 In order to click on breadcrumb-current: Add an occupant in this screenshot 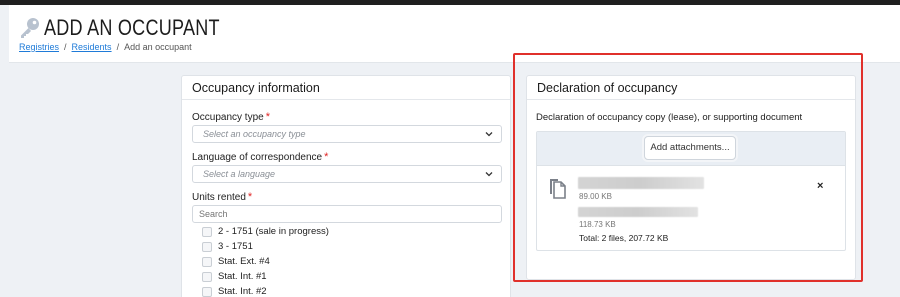, I will do `click(158, 47)`.